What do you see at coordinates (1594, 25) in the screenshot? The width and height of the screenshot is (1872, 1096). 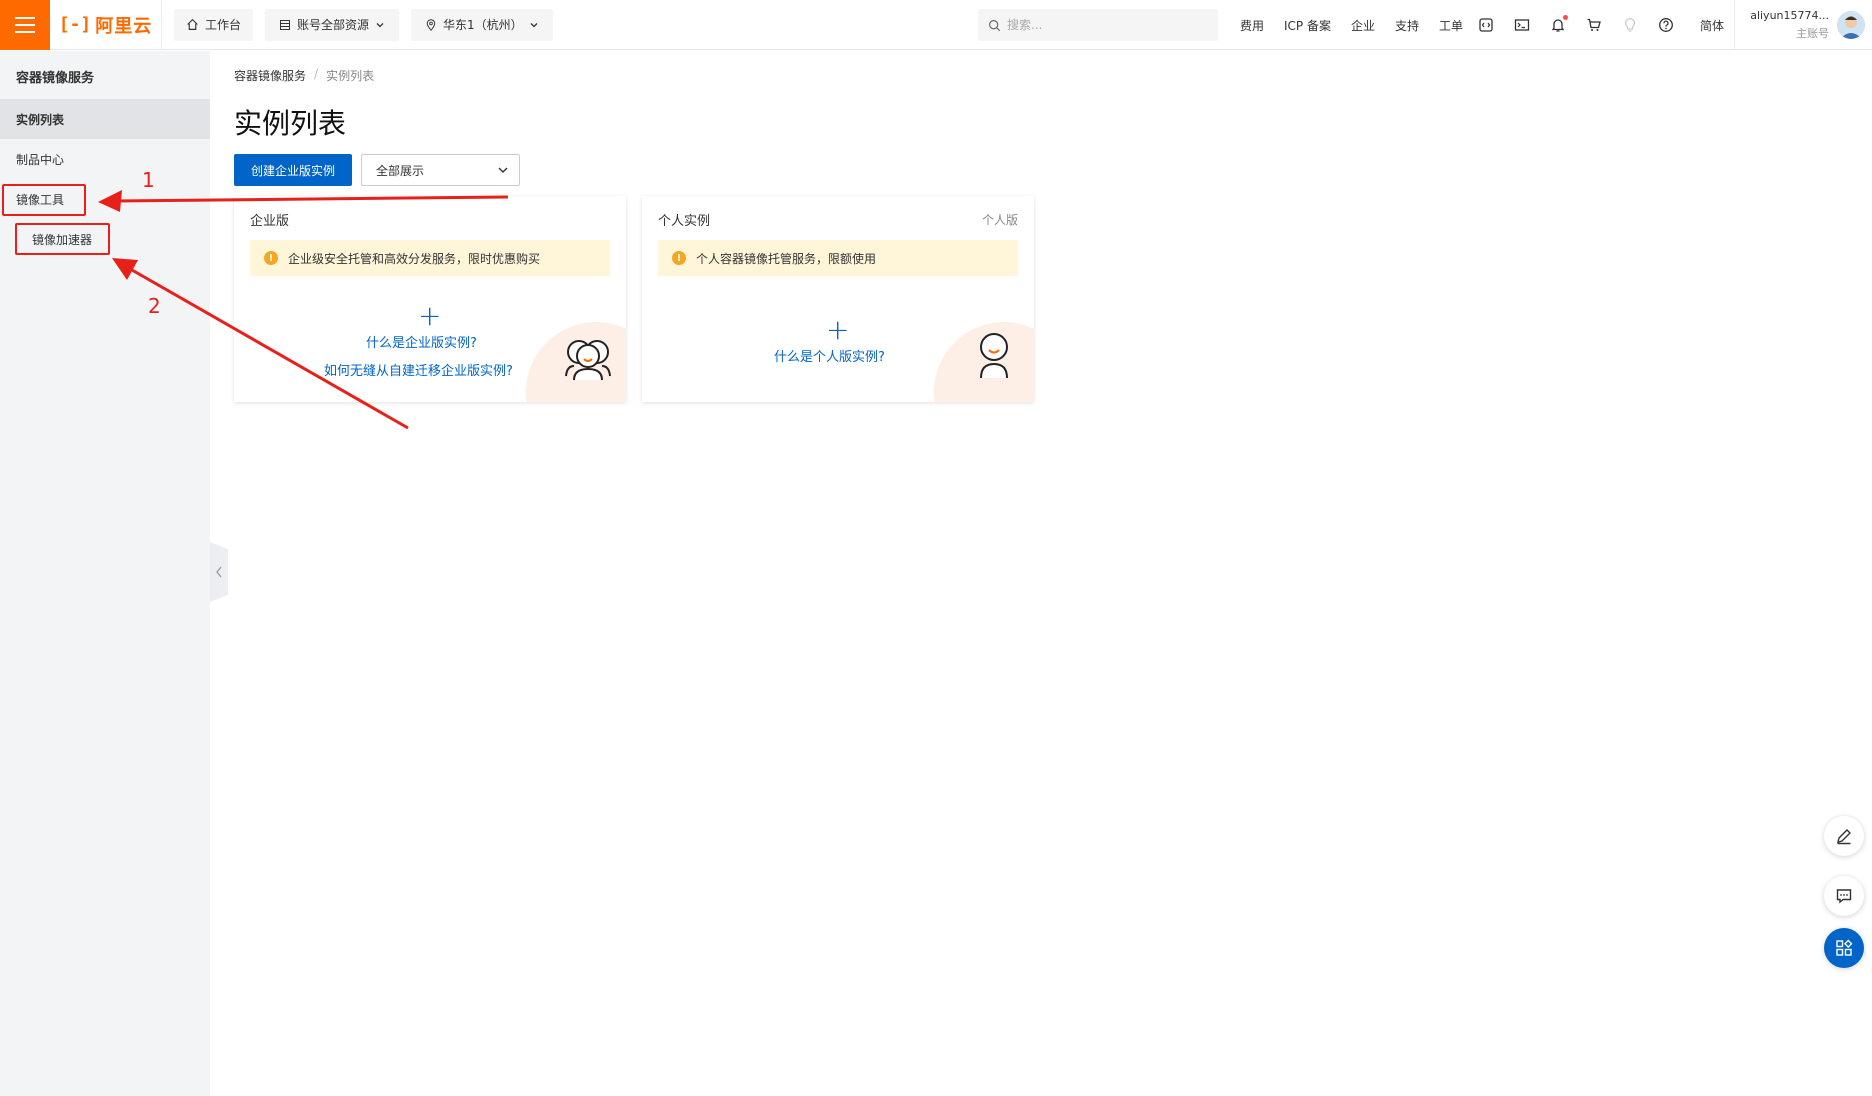 I see `cart-icon` at bounding box center [1594, 25].